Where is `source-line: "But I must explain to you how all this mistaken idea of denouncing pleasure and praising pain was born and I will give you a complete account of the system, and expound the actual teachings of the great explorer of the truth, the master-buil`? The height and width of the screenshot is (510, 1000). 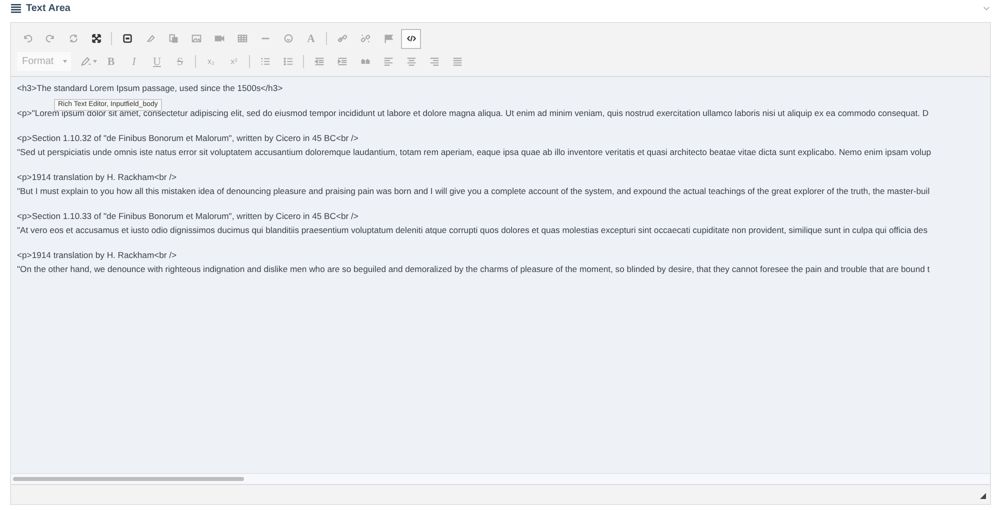
source-line: "But I must explain to you how all this mistaken idea of denouncing pleasure and praising pain was born and I will give you a complete account of the system, and expound the actual teachings of the great explorer of the truth, the master-buil is located at coordinates (474, 191).